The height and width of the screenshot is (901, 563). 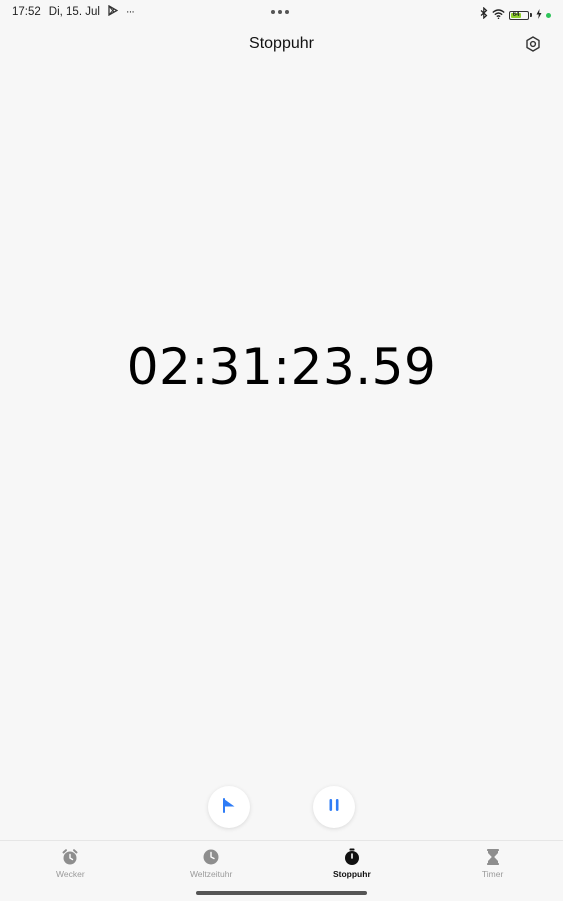 What do you see at coordinates (113, 11) in the screenshot?
I see `play-store-icon` at bounding box center [113, 11].